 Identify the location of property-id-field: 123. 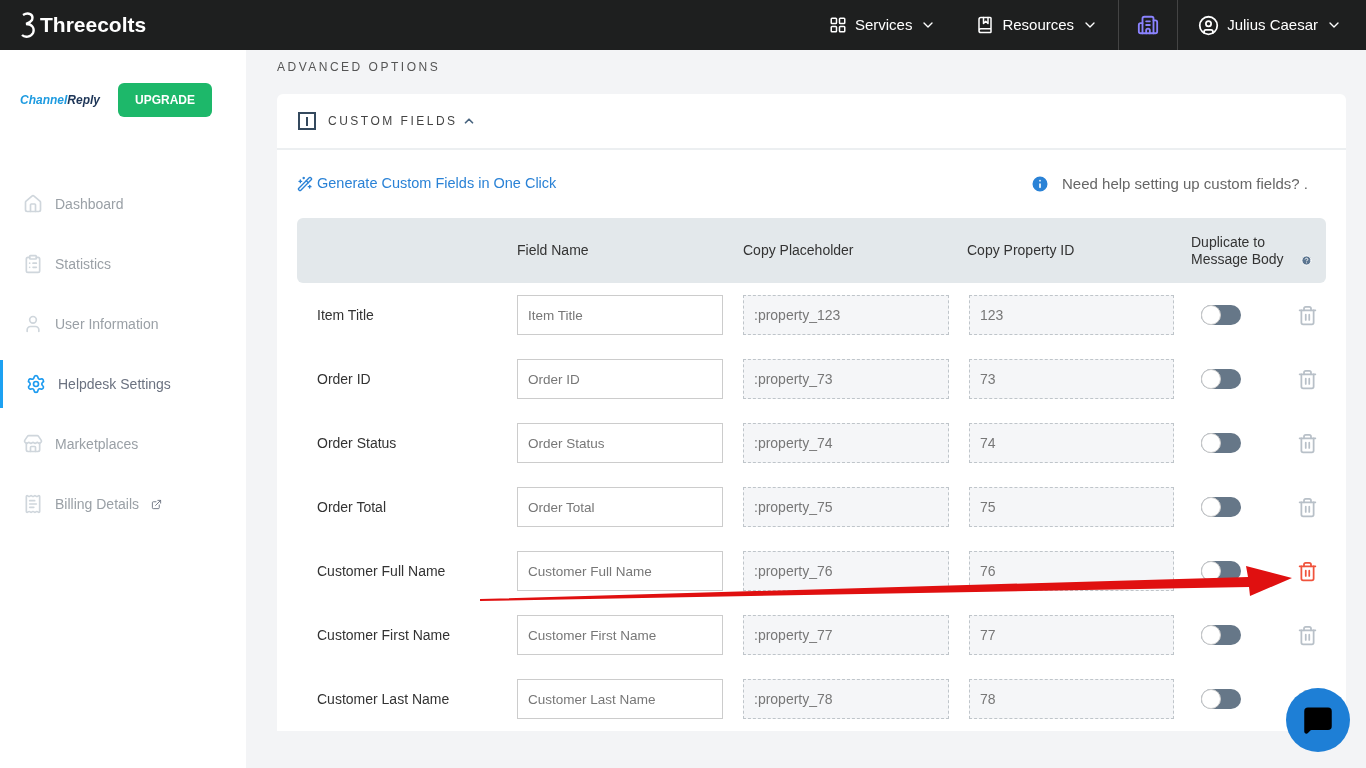
(1071, 315).